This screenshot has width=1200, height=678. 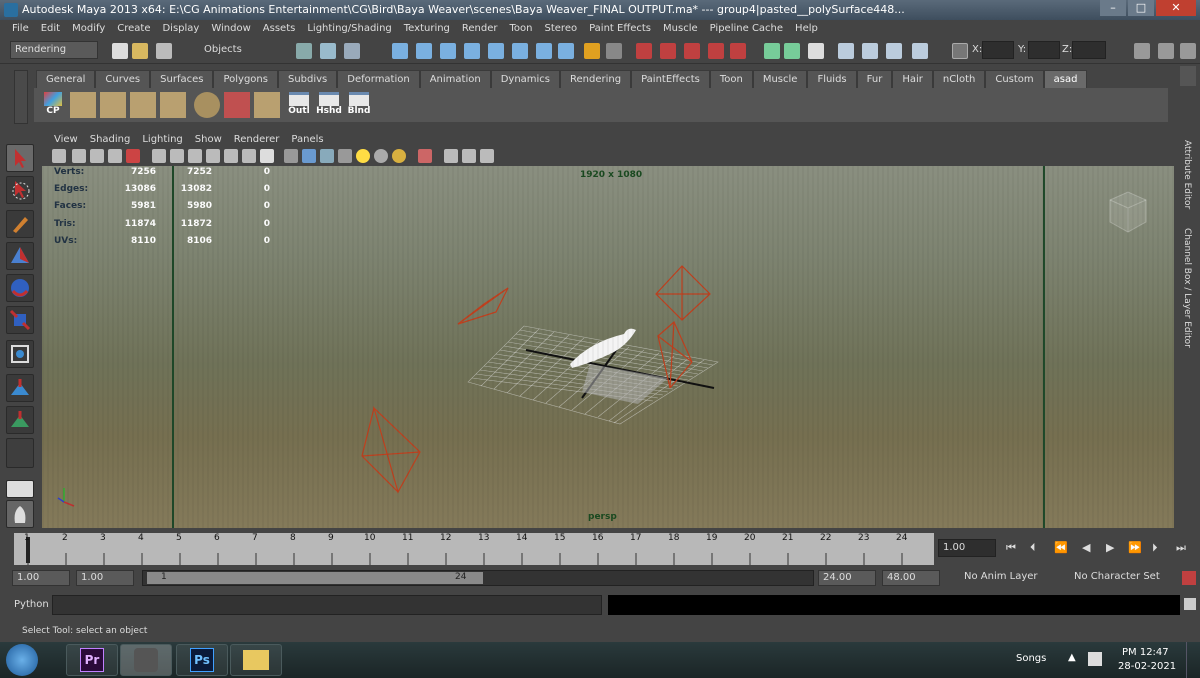 What do you see at coordinates (780, 79) in the screenshot?
I see `shelf-tab-muscle: Muscle` at bounding box center [780, 79].